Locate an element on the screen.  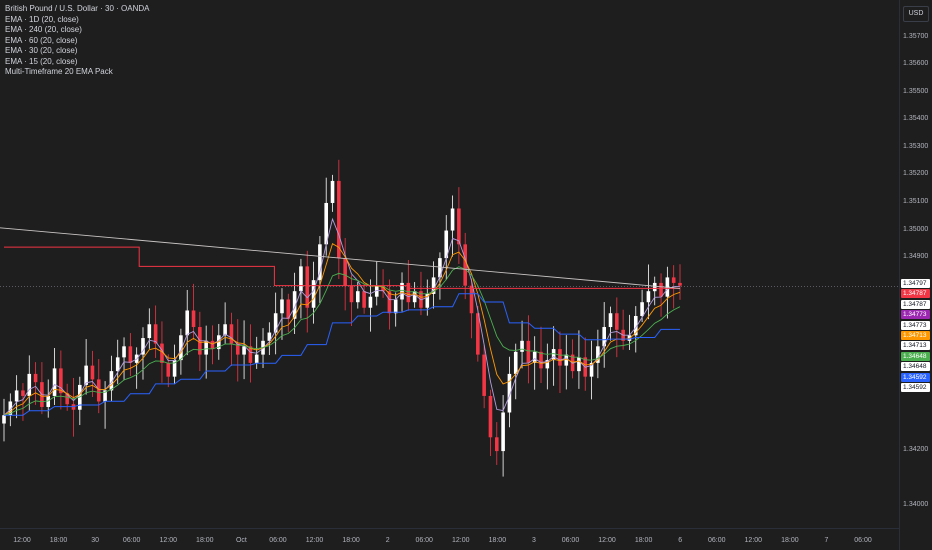
price-tick-label: 1.35400 is located at coordinates (916, 119).